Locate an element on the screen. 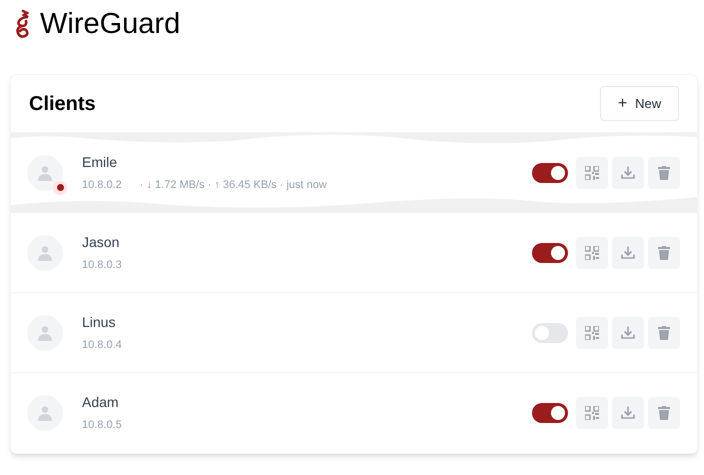 This screenshot has height=475, width=704. traffic-stats: · ↓ 1.72 MB/s · ↑ 36.45 KB/s · just now is located at coordinates (233, 185).